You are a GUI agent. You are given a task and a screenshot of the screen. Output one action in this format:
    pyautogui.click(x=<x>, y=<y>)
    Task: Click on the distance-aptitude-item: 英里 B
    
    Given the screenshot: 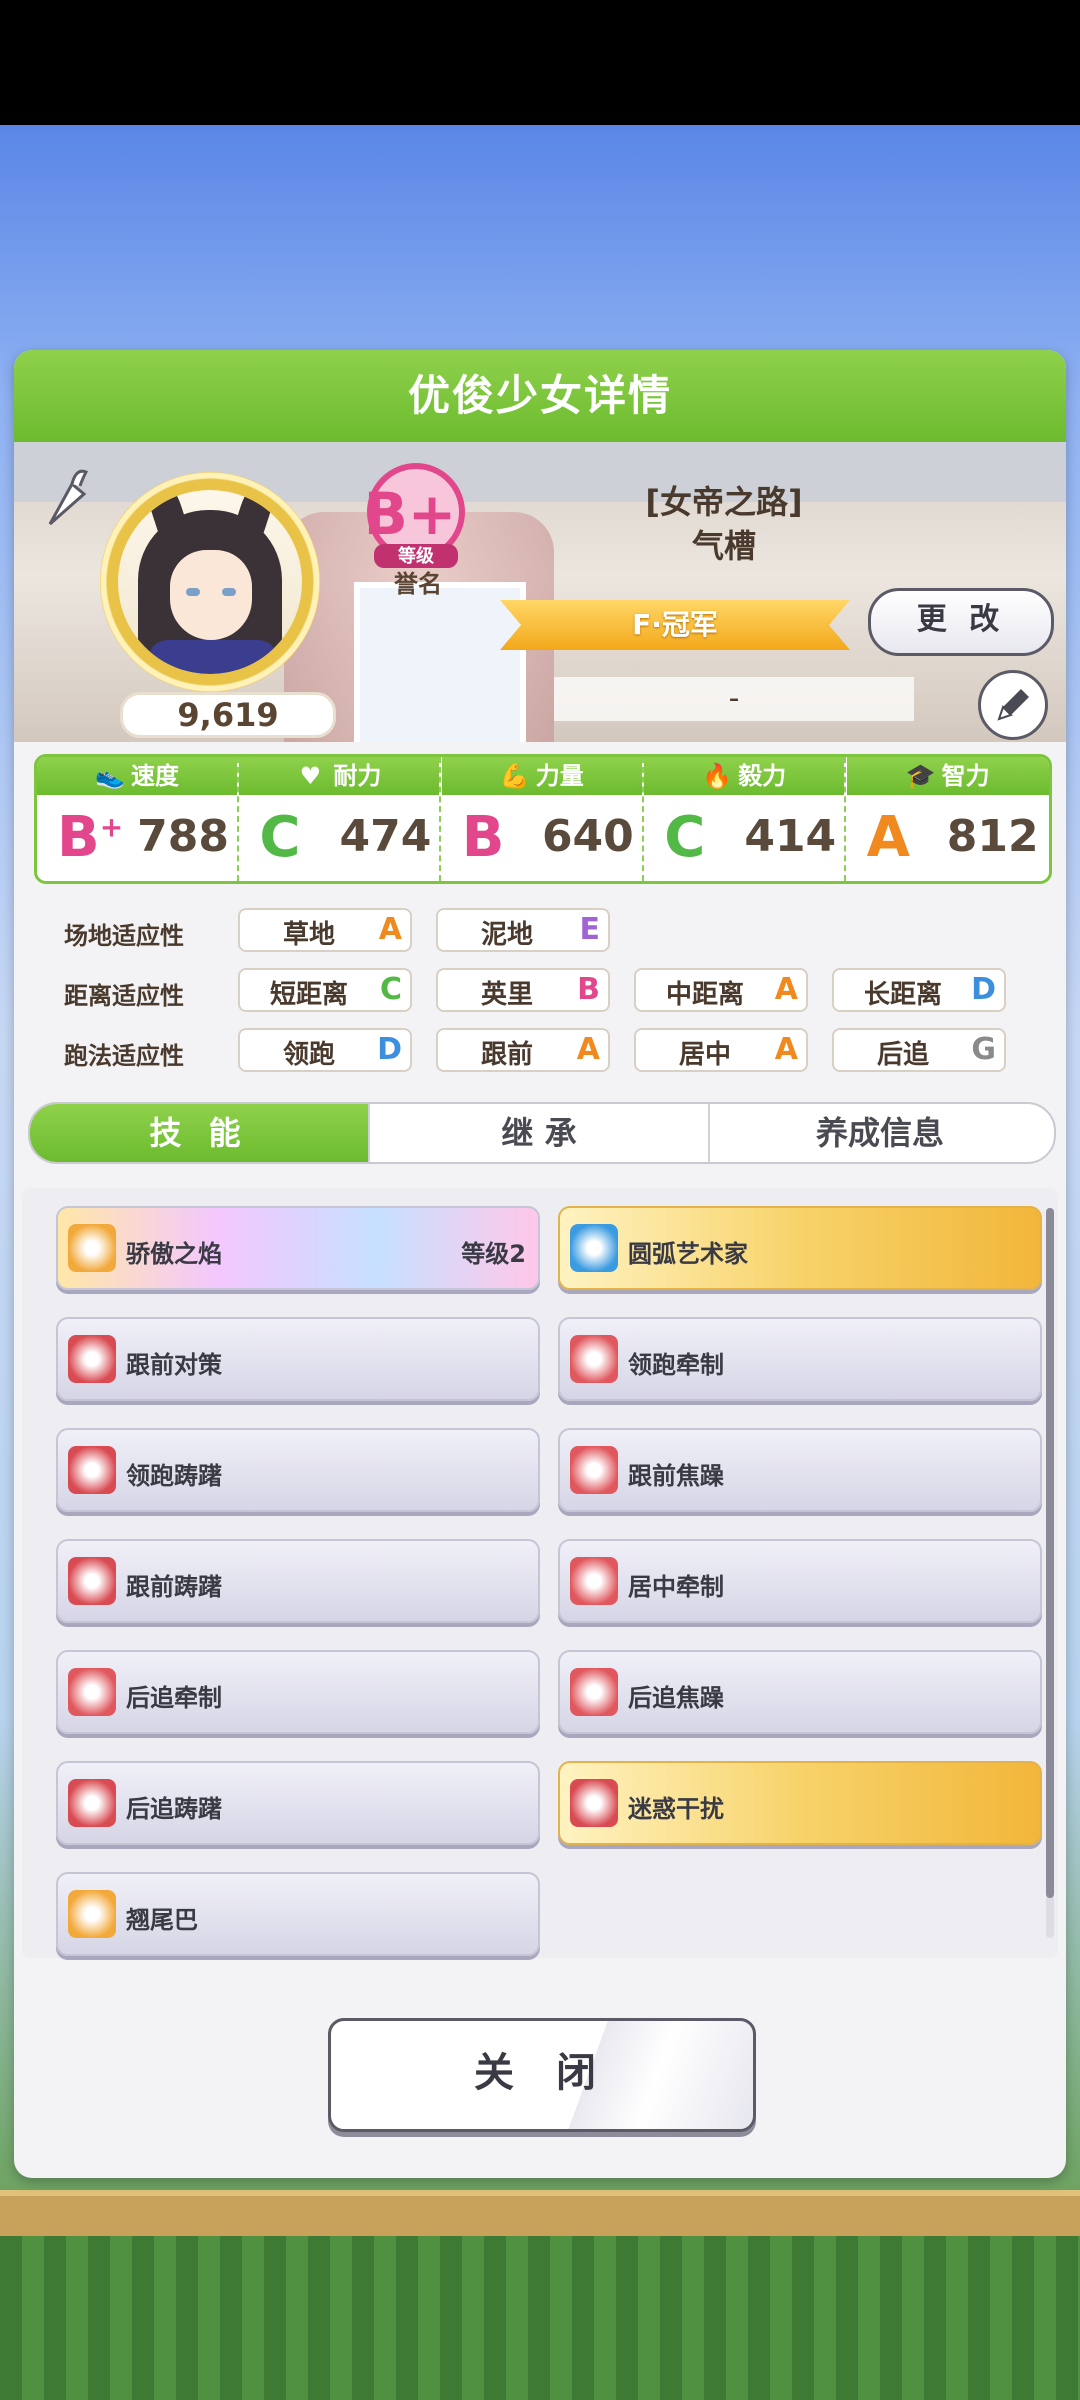 What is the action you would take?
    pyautogui.click(x=523, y=990)
    